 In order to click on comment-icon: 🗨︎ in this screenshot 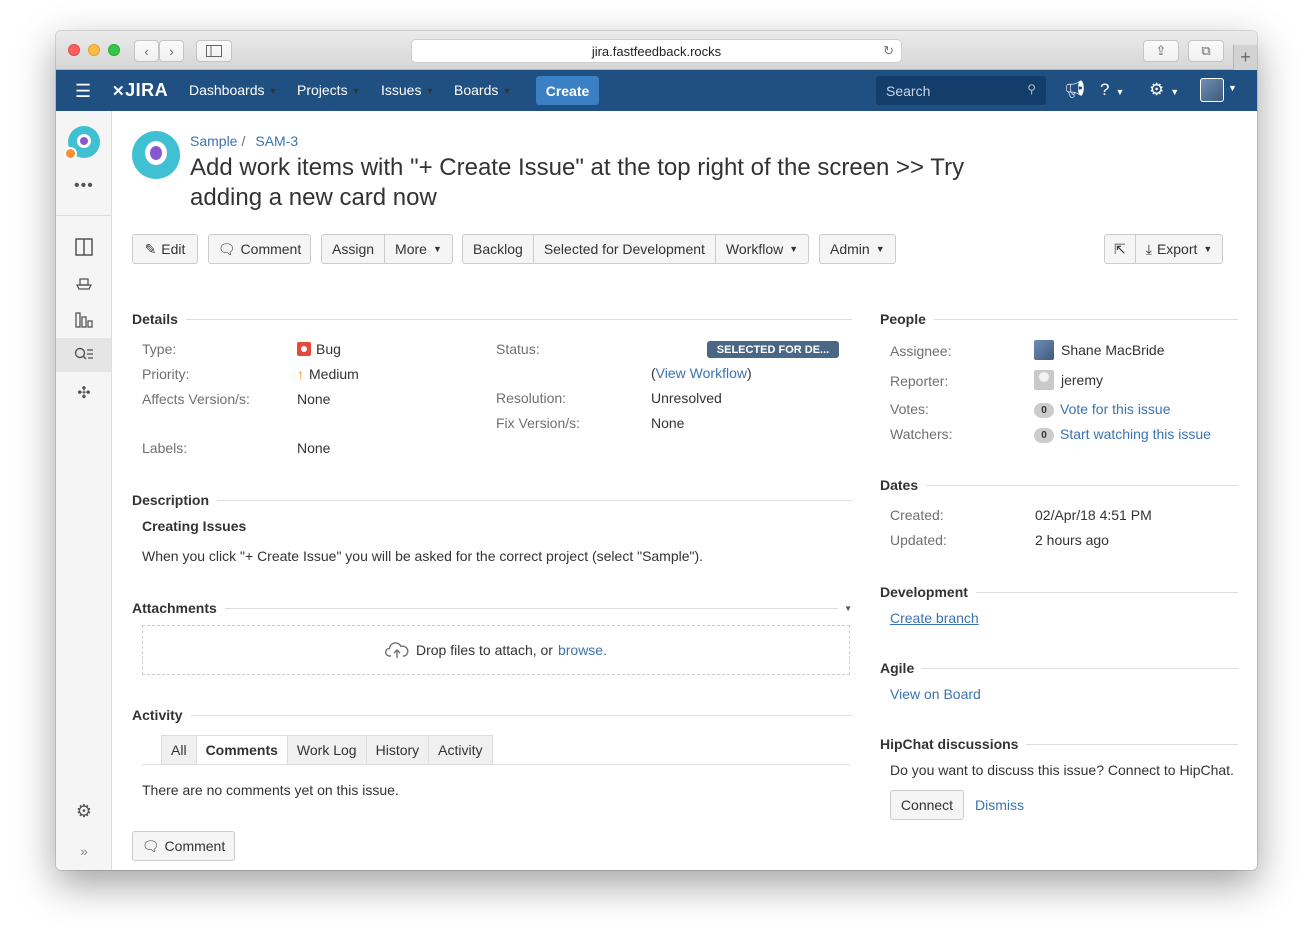, I will do `click(150, 845)`.